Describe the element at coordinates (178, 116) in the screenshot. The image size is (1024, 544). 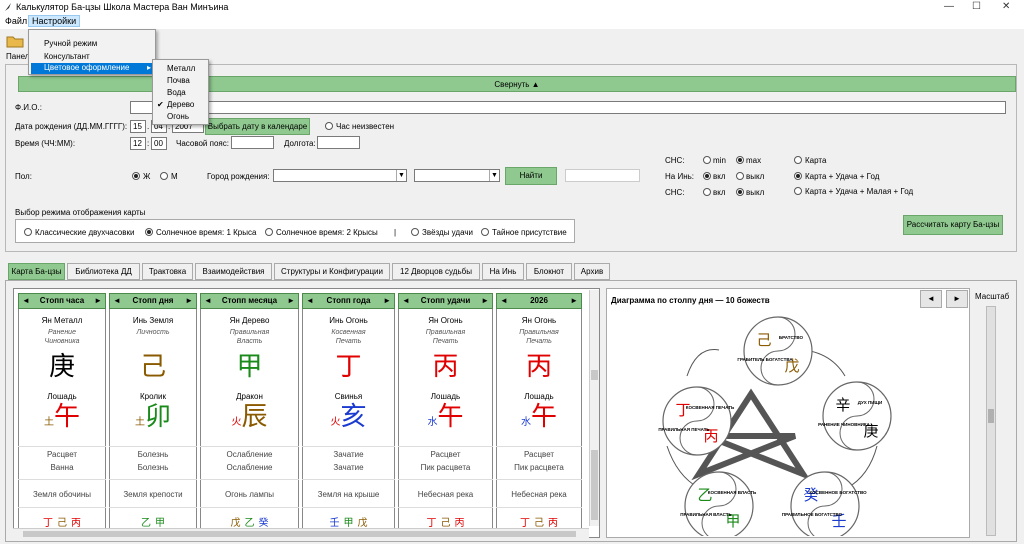
I see `color-item-fire: Огонь` at that location.